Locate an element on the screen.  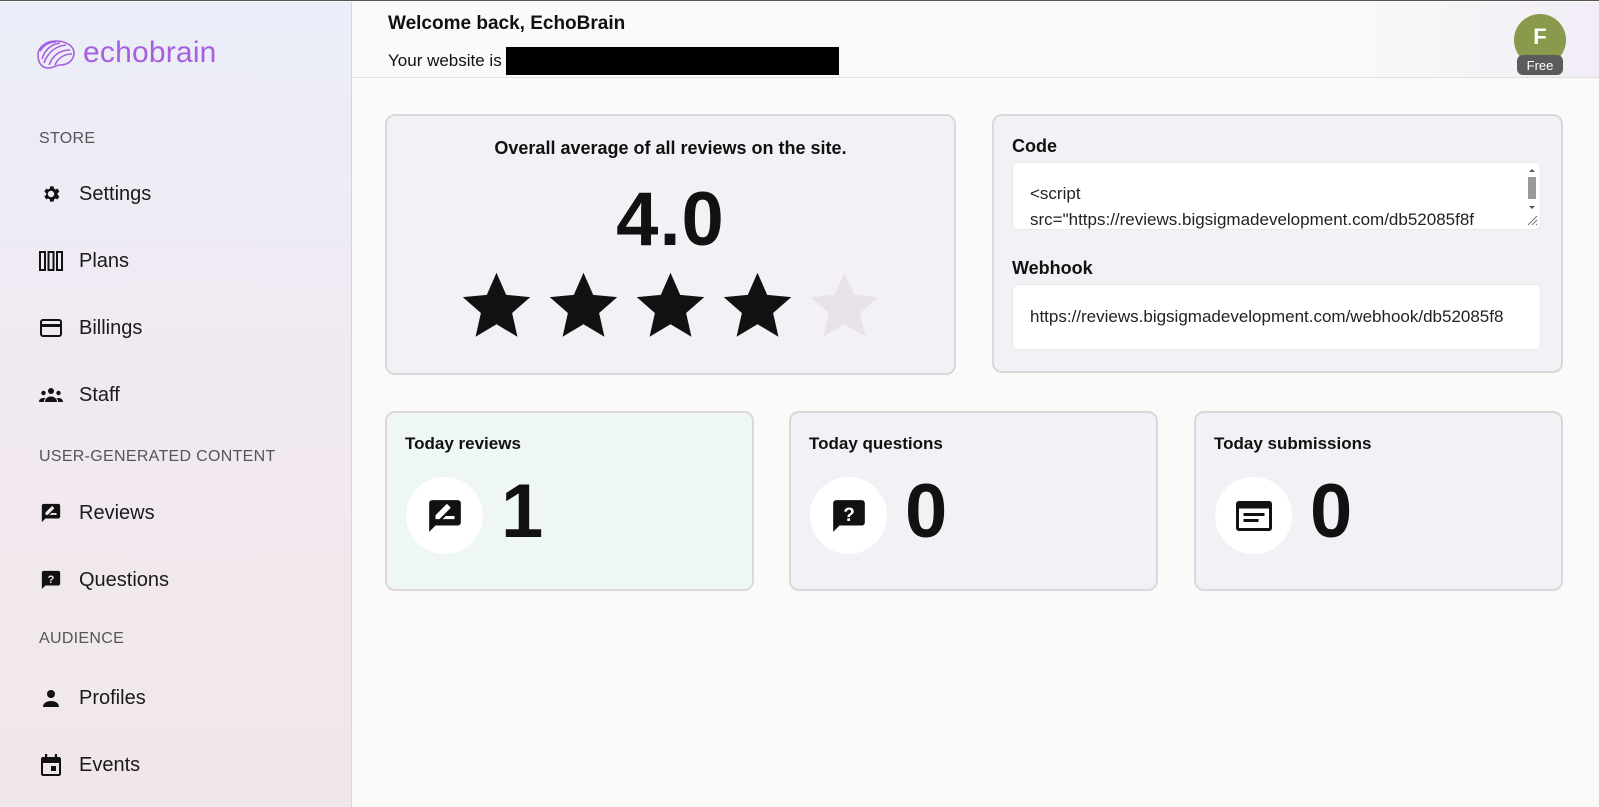
sidebar-item-label: Reviews is located at coordinates (117, 512).